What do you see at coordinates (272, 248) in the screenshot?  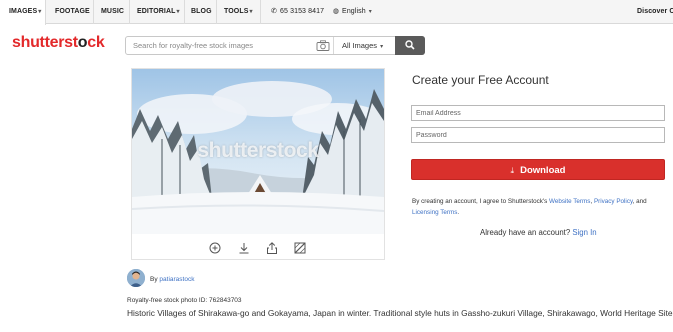 I see `share-icon` at bounding box center [272, 248].